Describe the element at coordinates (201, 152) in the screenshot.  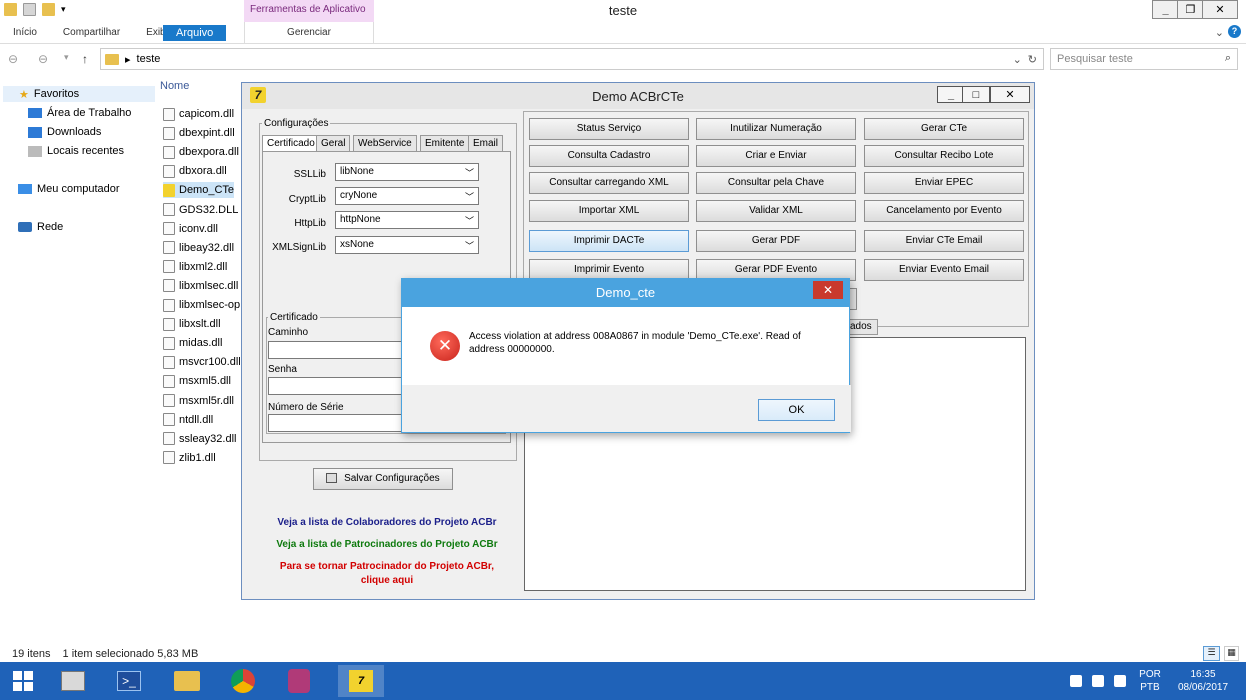
I see `file-row: dbexpora.dll` at that location.